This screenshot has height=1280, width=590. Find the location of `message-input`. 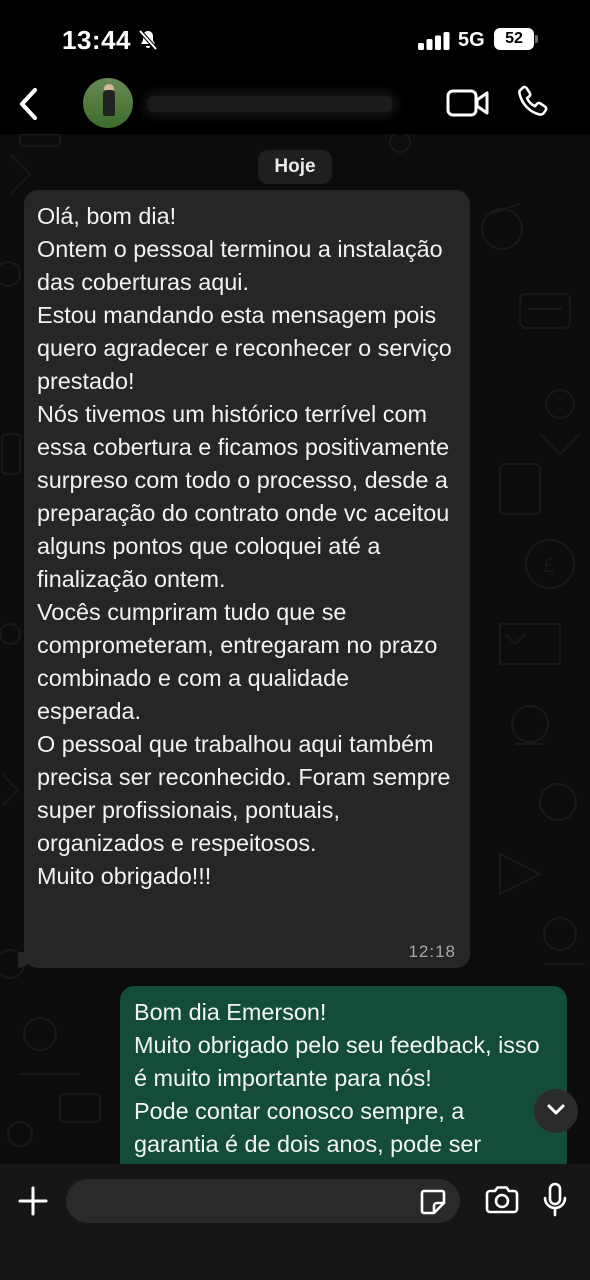

message-input is located at coordinates (263, 1201).